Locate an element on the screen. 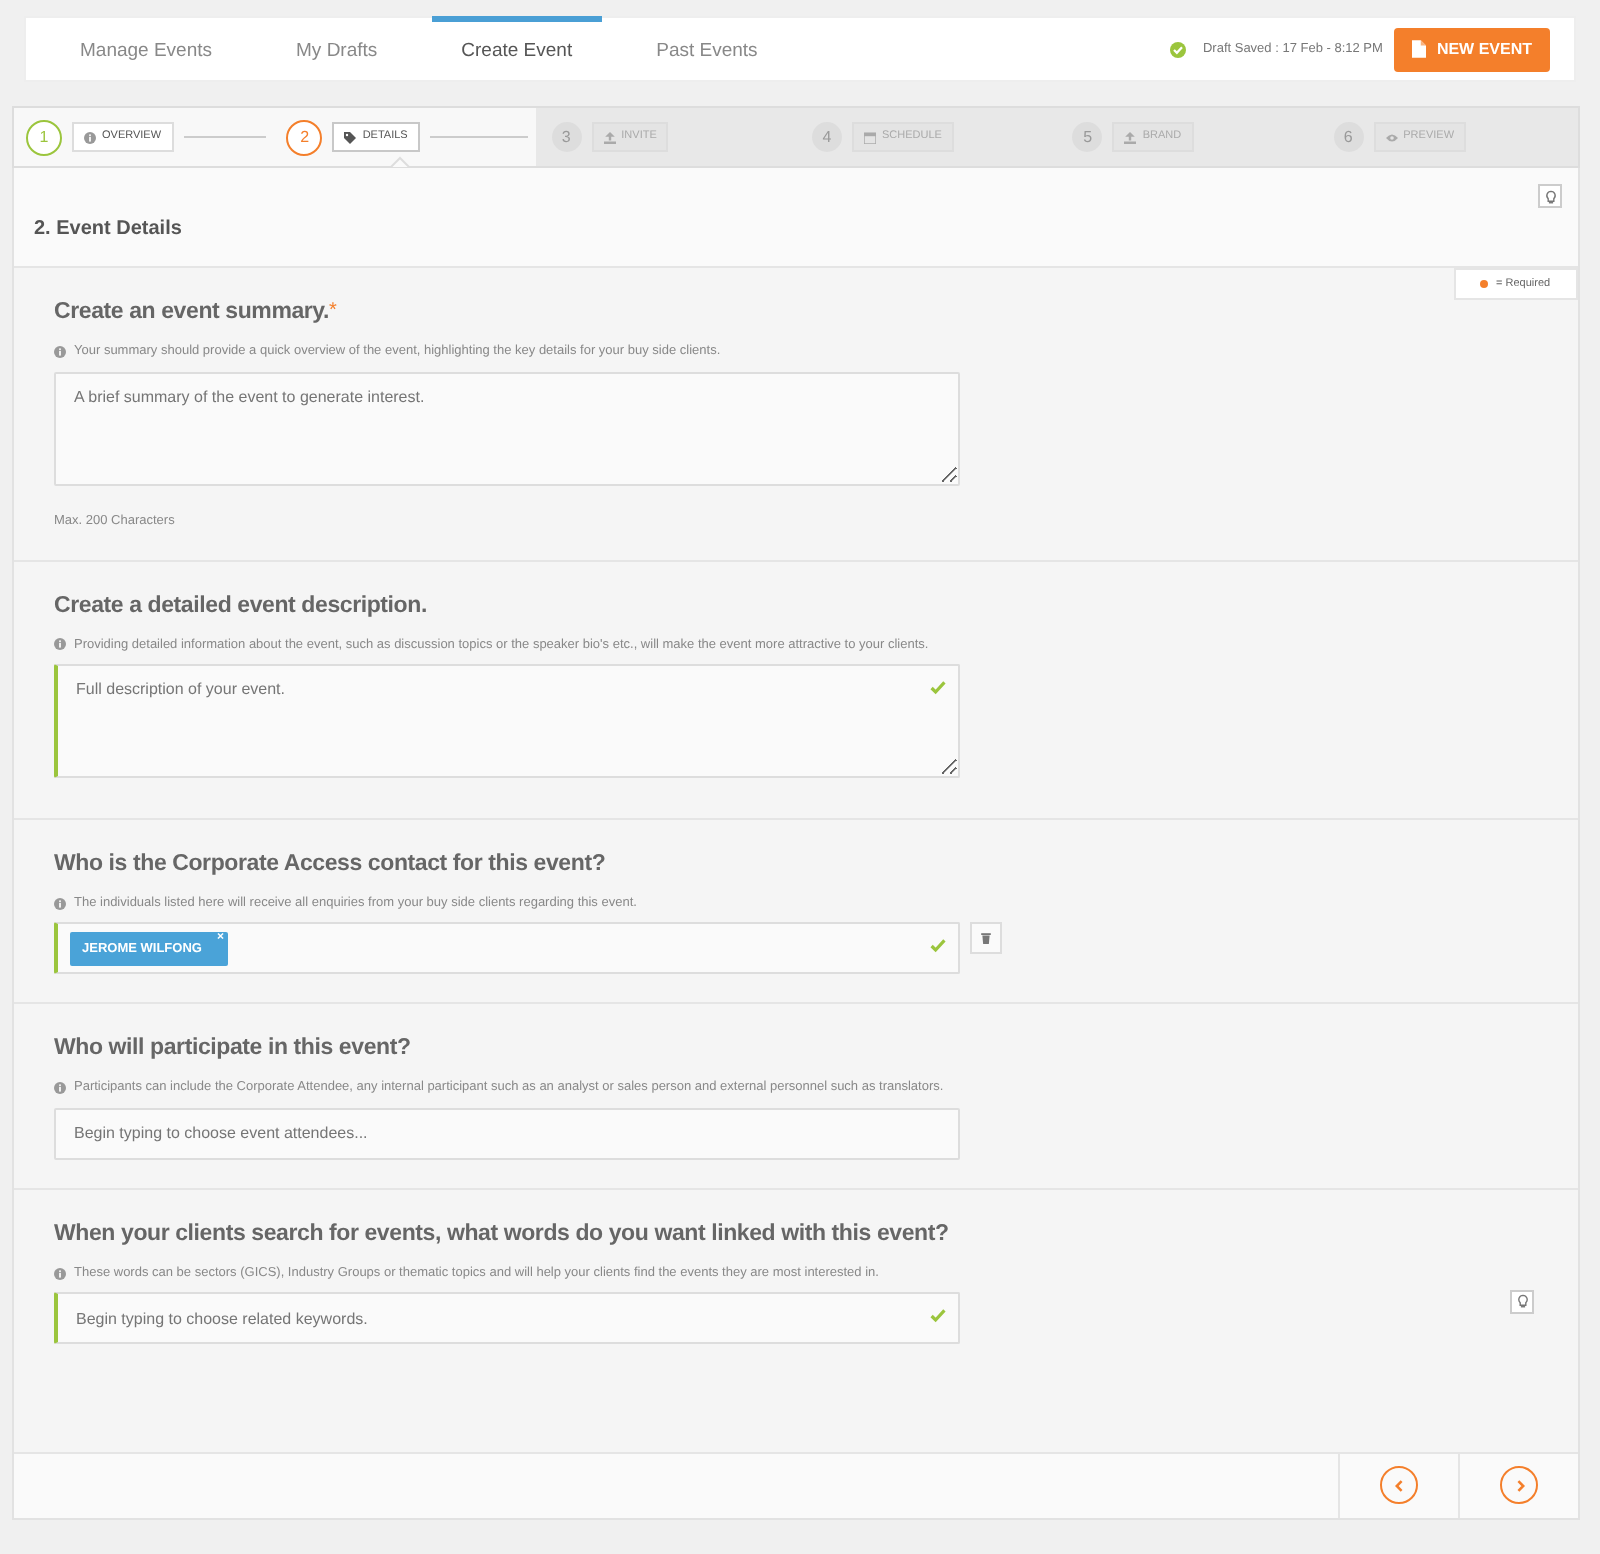 This screenshot has height=1554, width=1600. panel-title: 2. Event Details is located at coordinates (108, 229).